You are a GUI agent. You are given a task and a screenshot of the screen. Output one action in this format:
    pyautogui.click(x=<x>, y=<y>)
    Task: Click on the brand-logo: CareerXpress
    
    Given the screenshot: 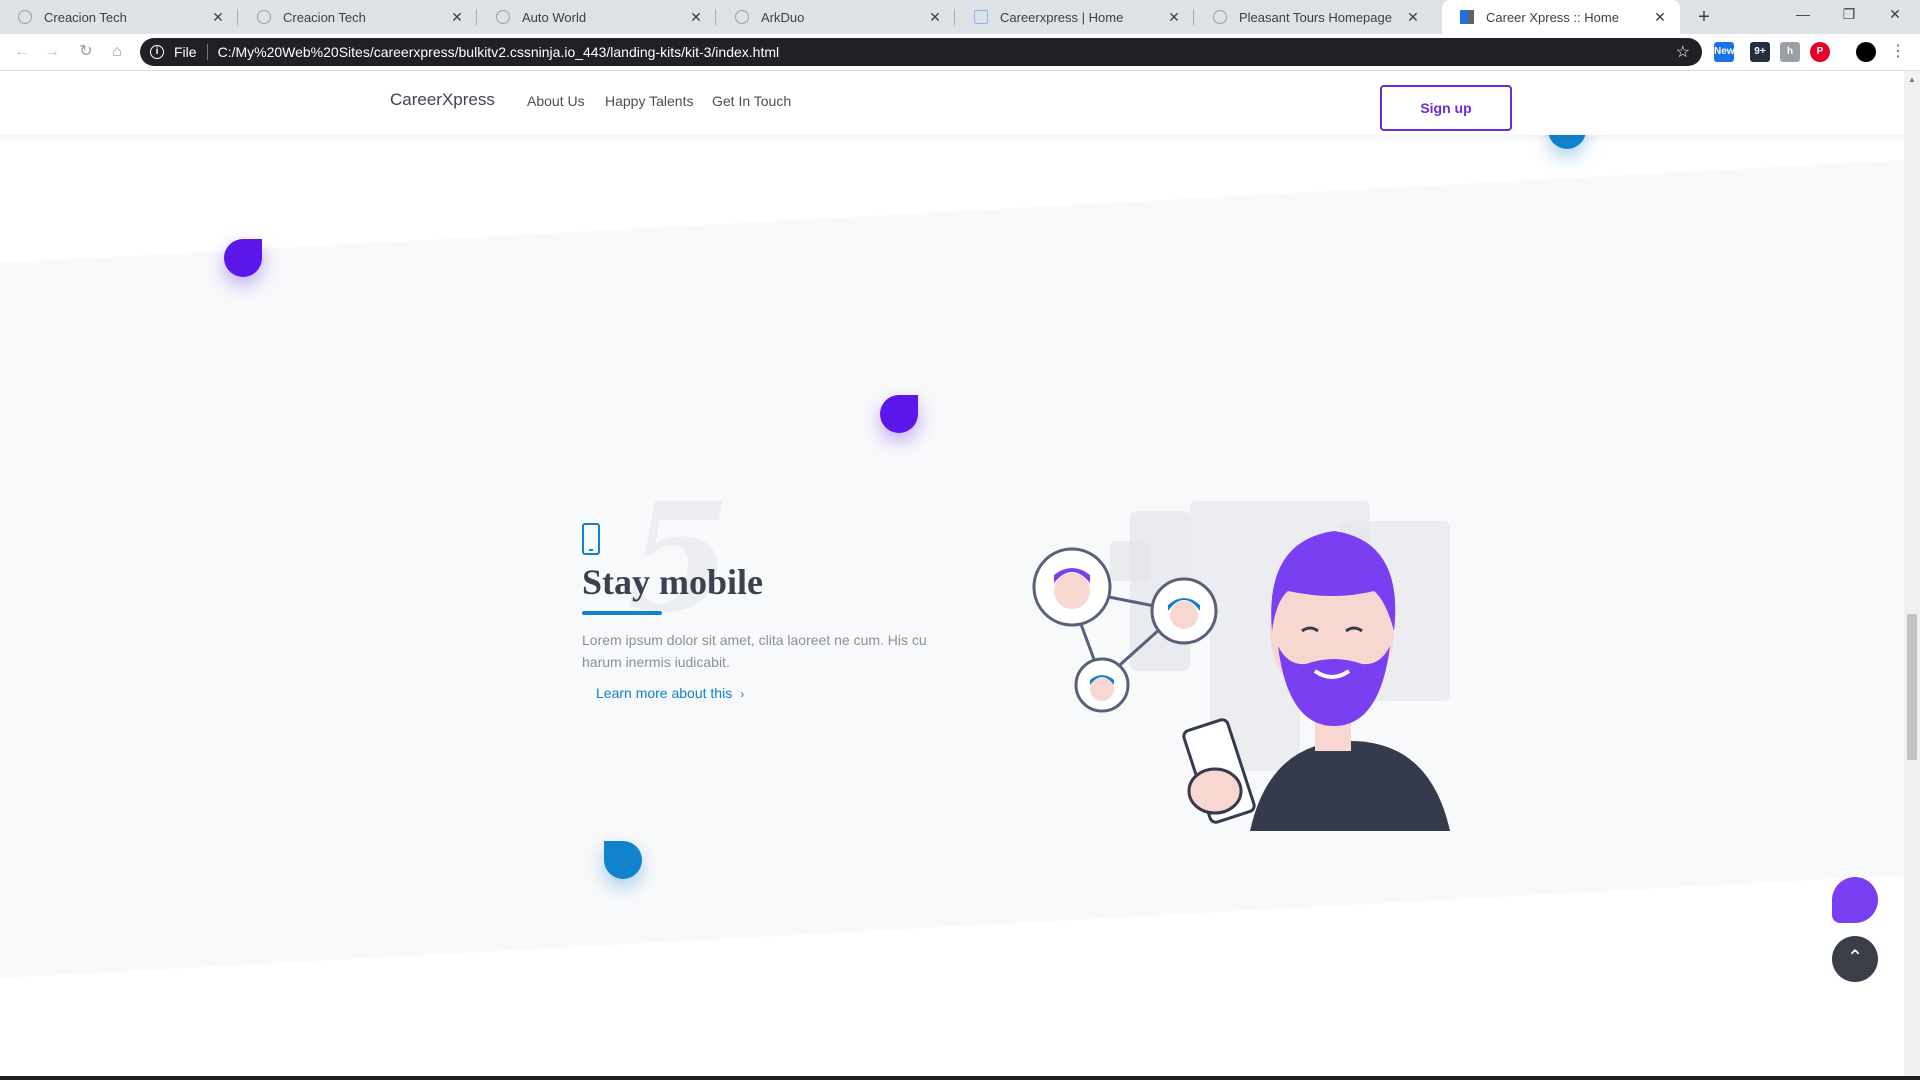 What is the action you would take?
    pyautogui.click(x=442, y=100)
    